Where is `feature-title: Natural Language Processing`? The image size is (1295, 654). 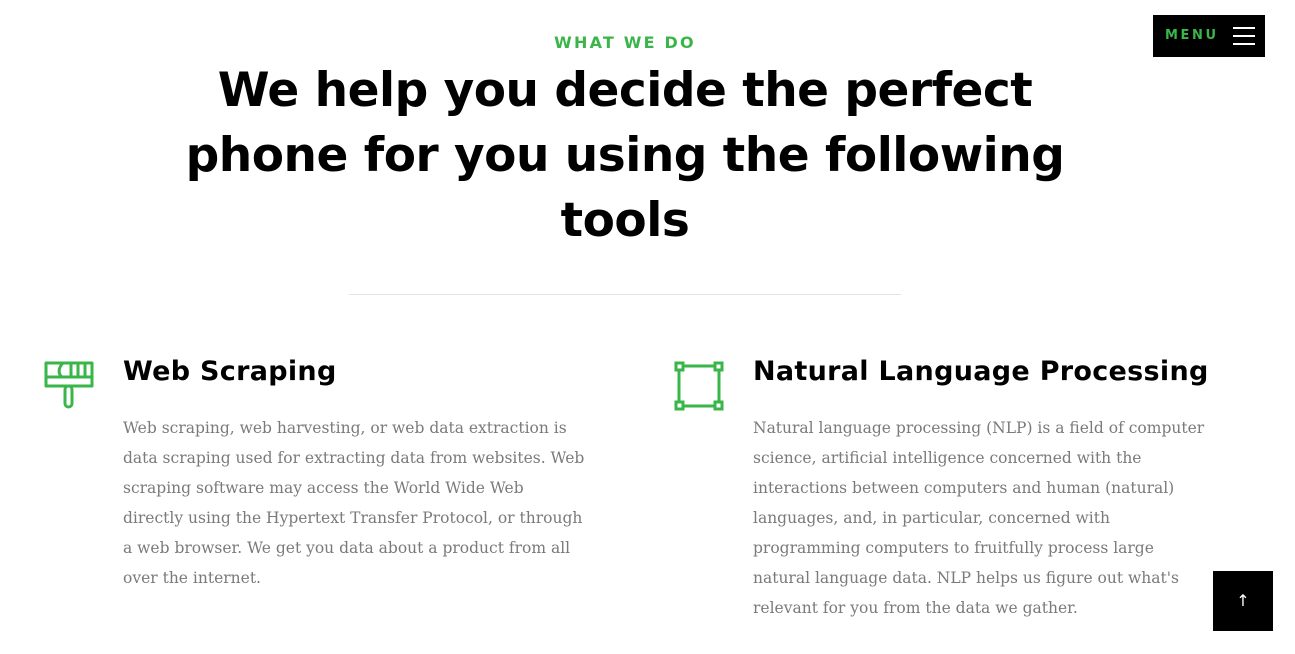
feature-title: Natural Language Processing is located at coordinates (981, 371).